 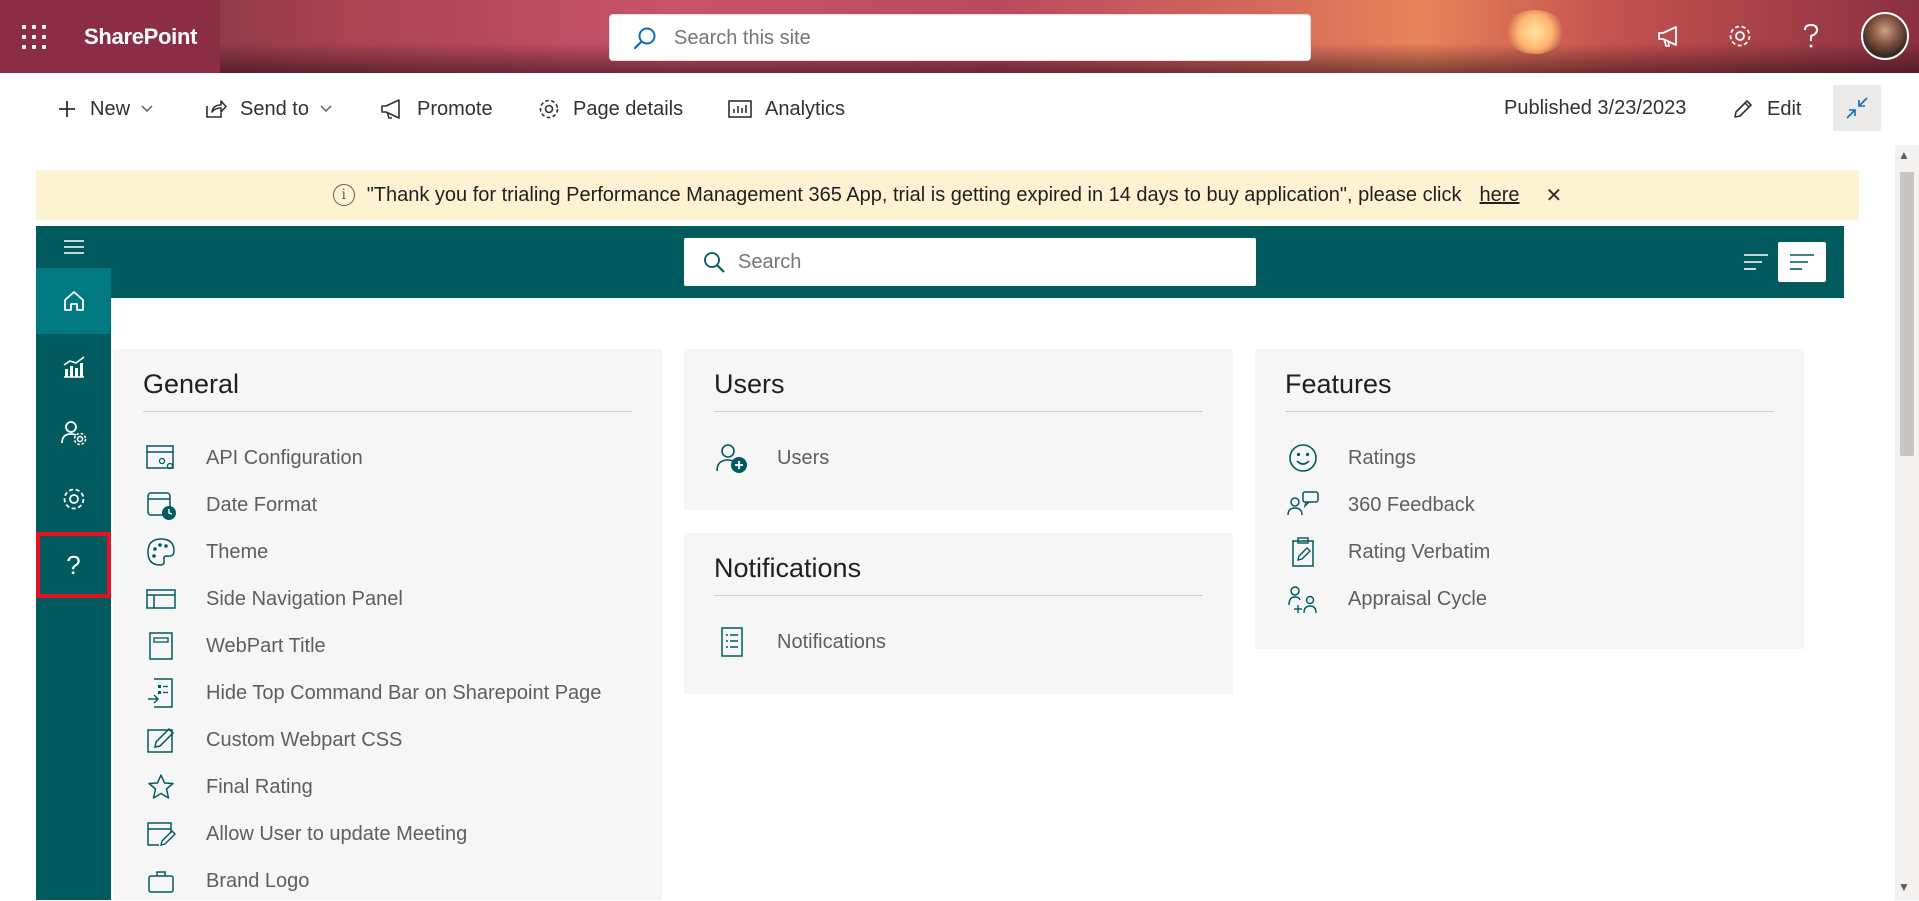 I want to click on list-item: Notifications, so click(x=800, y=642).